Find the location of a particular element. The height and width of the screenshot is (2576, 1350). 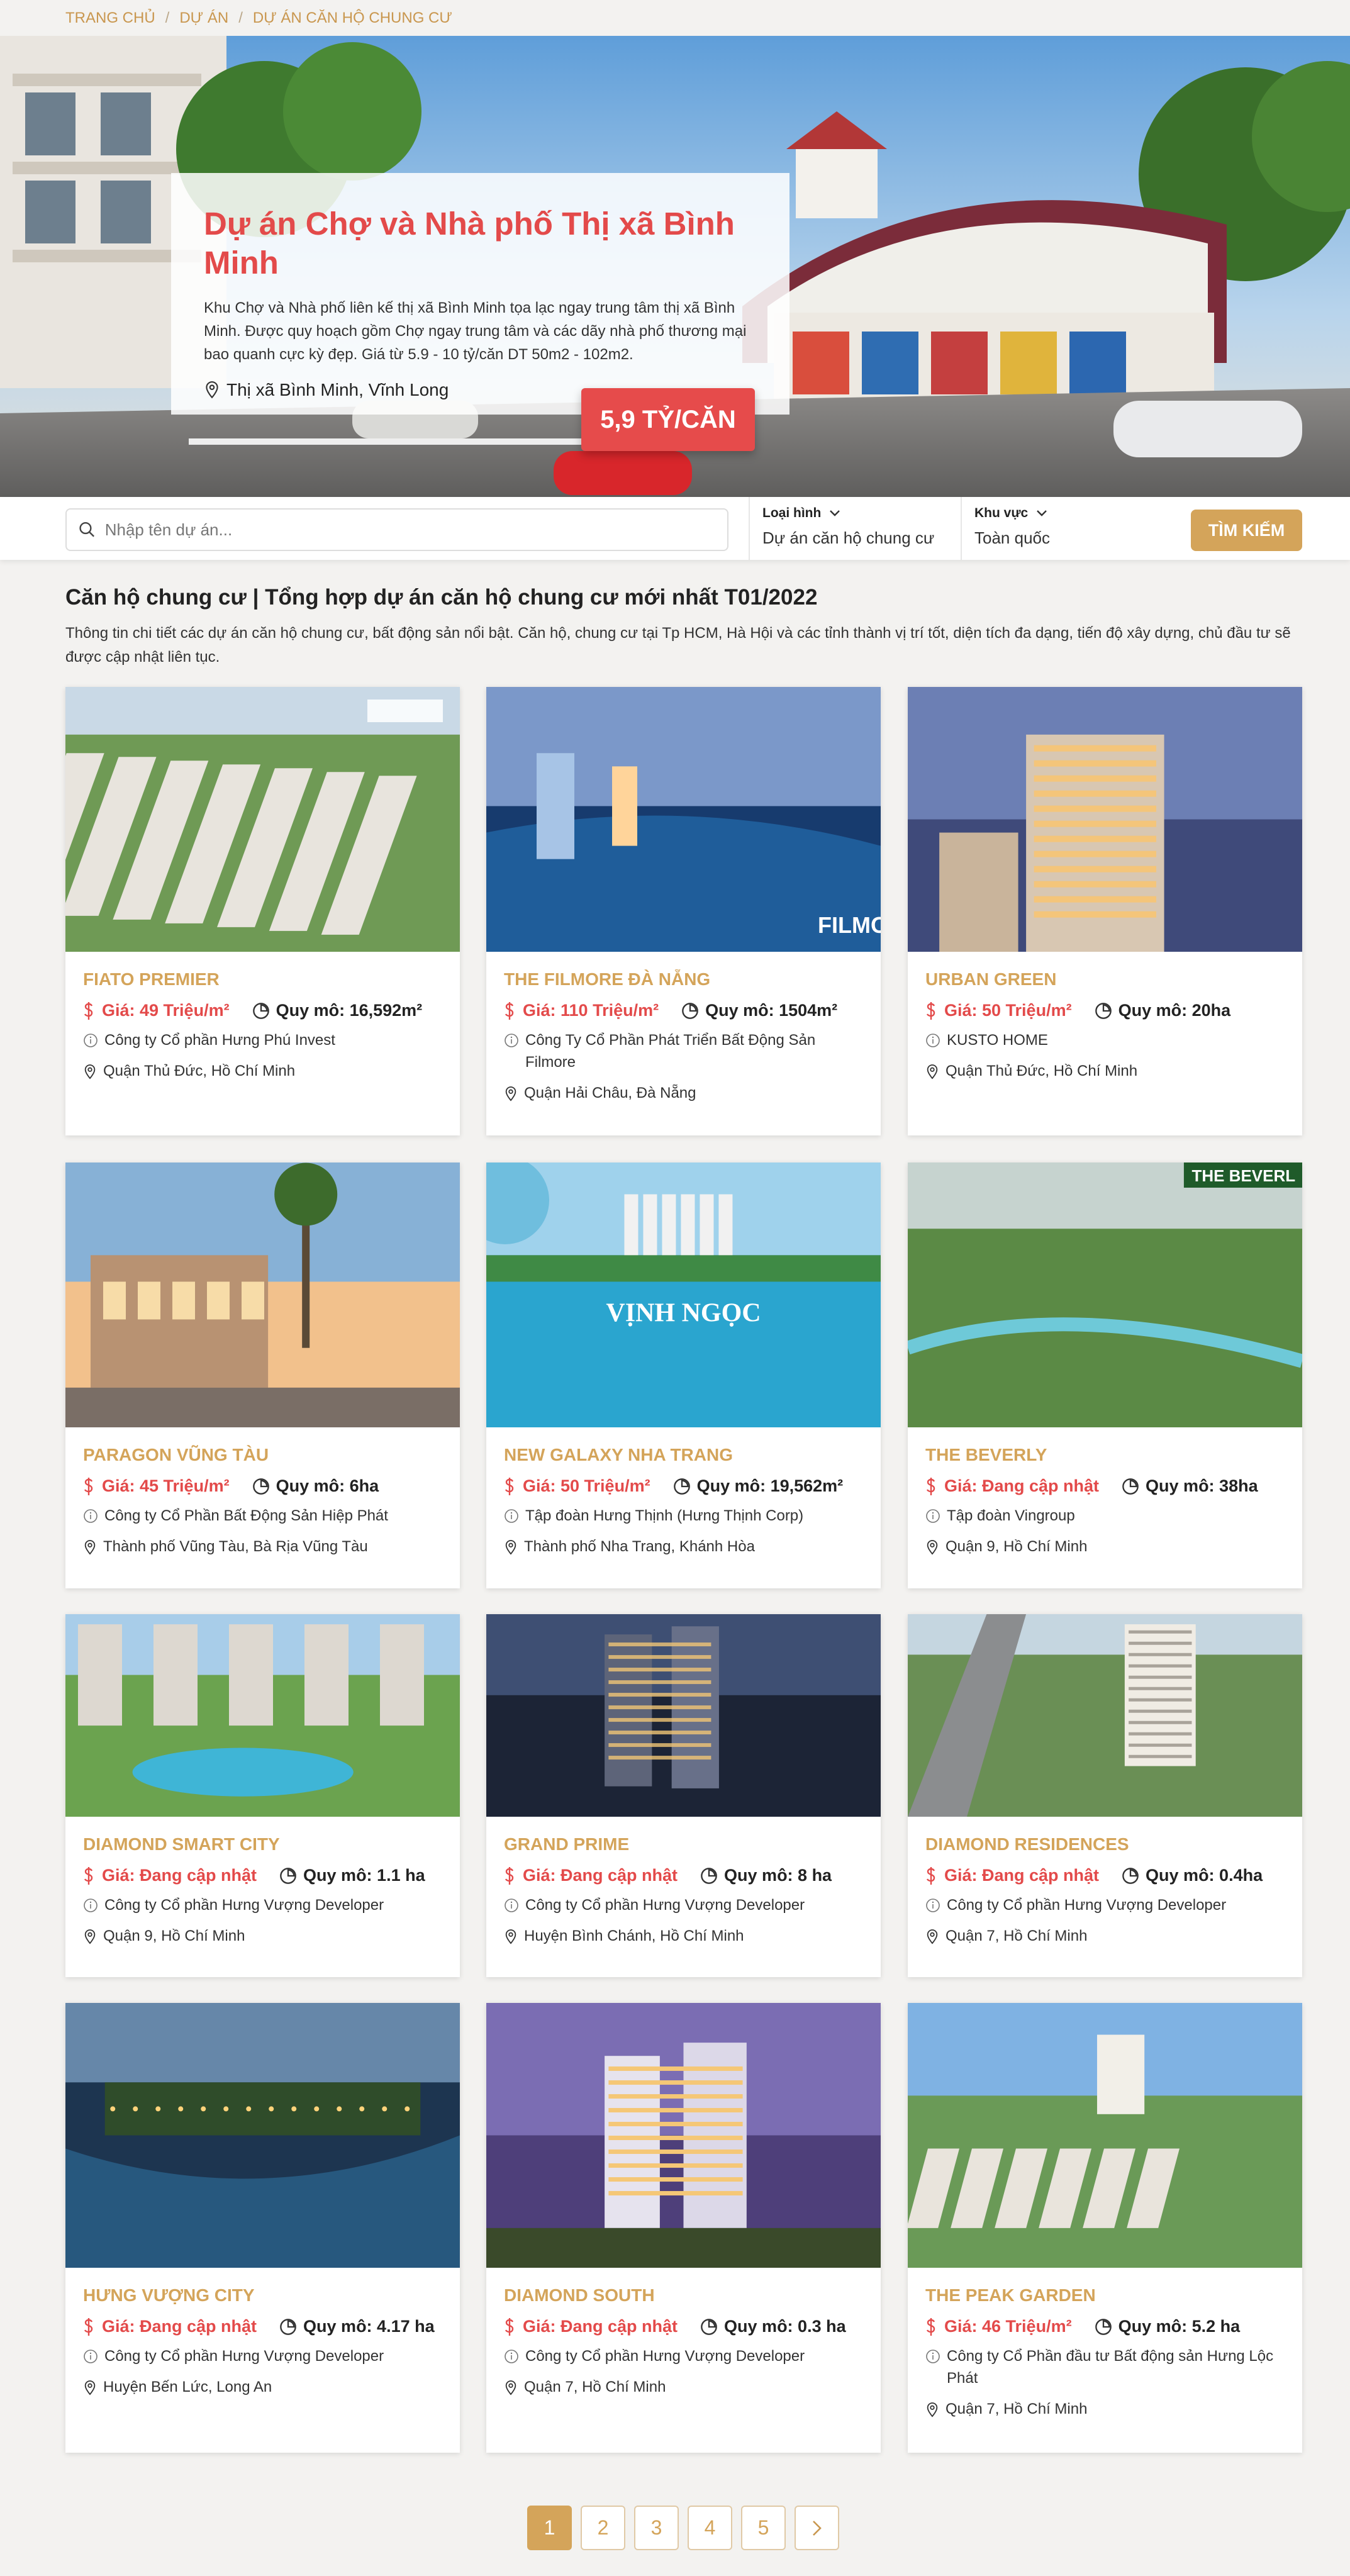

project-image: VỊNH NGỌC is located at coordinates (683, 1295).